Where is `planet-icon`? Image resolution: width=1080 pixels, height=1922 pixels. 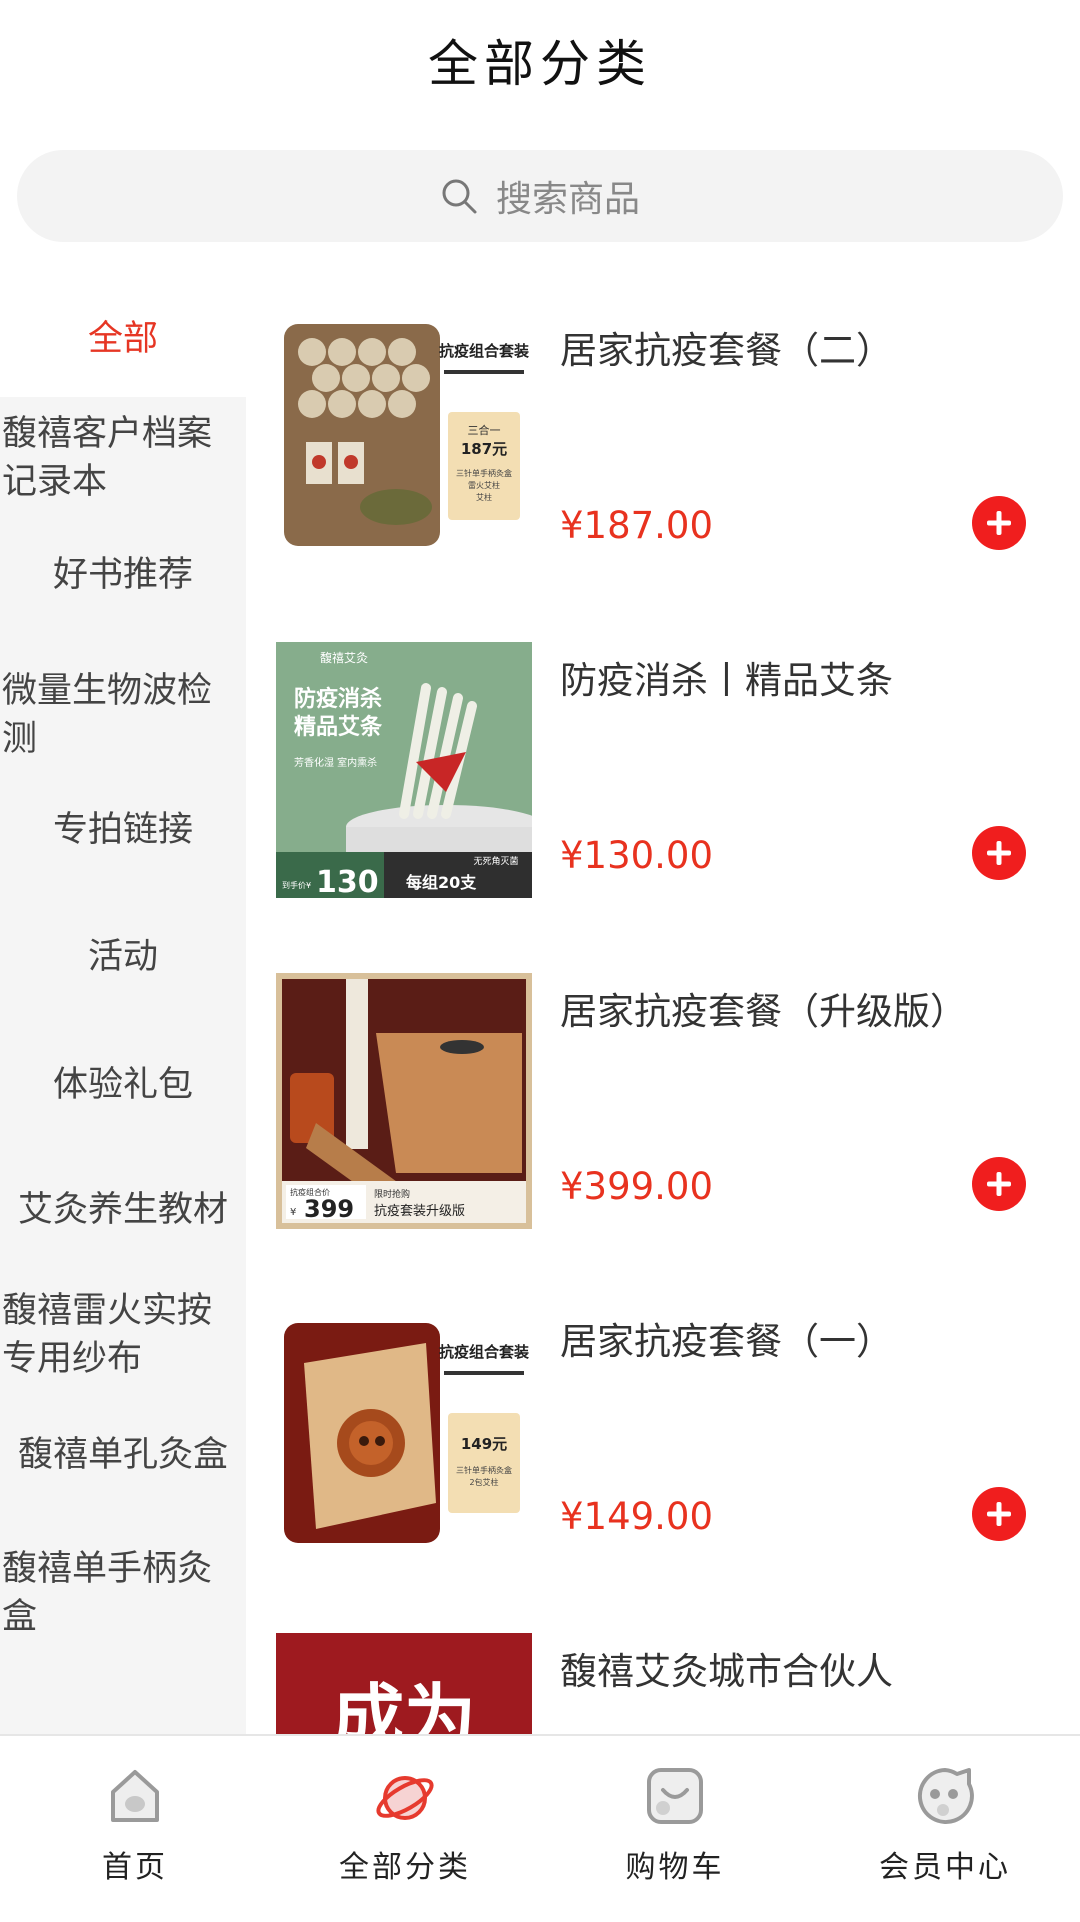
planet-icon is located at coordinates (405, 1798).